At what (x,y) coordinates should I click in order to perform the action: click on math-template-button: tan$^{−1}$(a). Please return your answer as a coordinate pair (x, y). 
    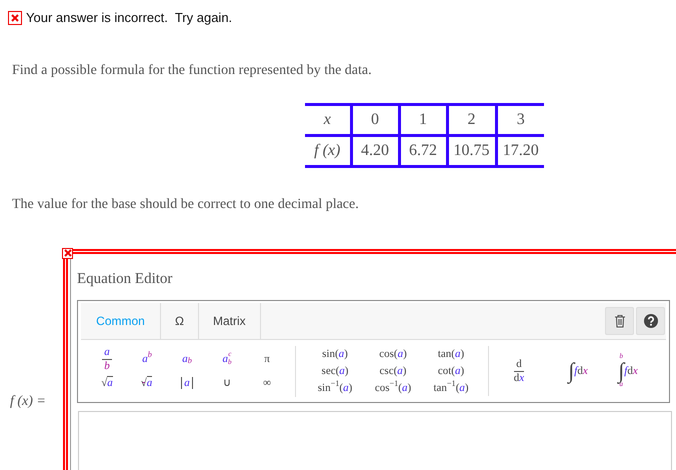
    Looking at the image, I should click on (451, 388).